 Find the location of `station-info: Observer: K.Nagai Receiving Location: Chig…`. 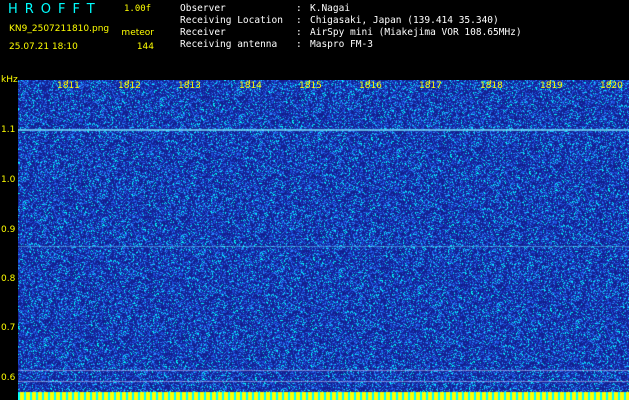

station-info: Observer: K.Nagai Receiving Location: Chig… is located at coordinates (351, 27).